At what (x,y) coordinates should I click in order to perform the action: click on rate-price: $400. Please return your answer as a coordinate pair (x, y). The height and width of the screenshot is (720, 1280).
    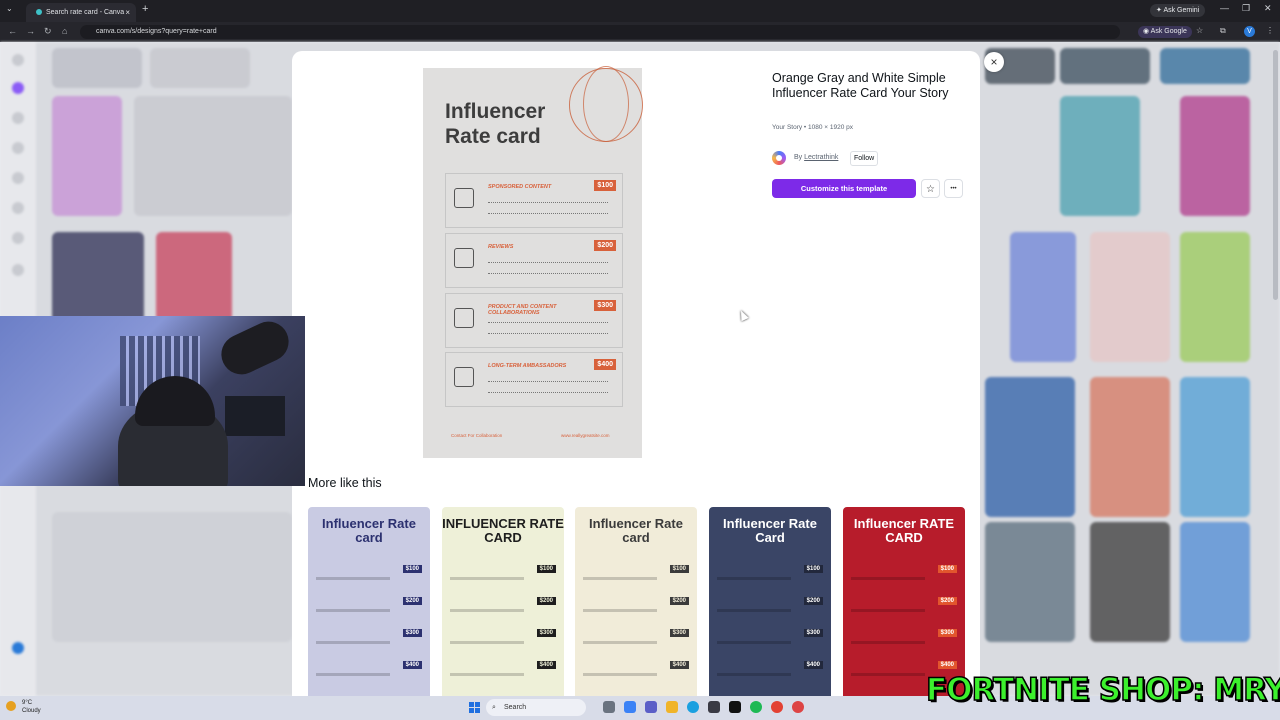
    Looking at the image, I should click on (605, 364).